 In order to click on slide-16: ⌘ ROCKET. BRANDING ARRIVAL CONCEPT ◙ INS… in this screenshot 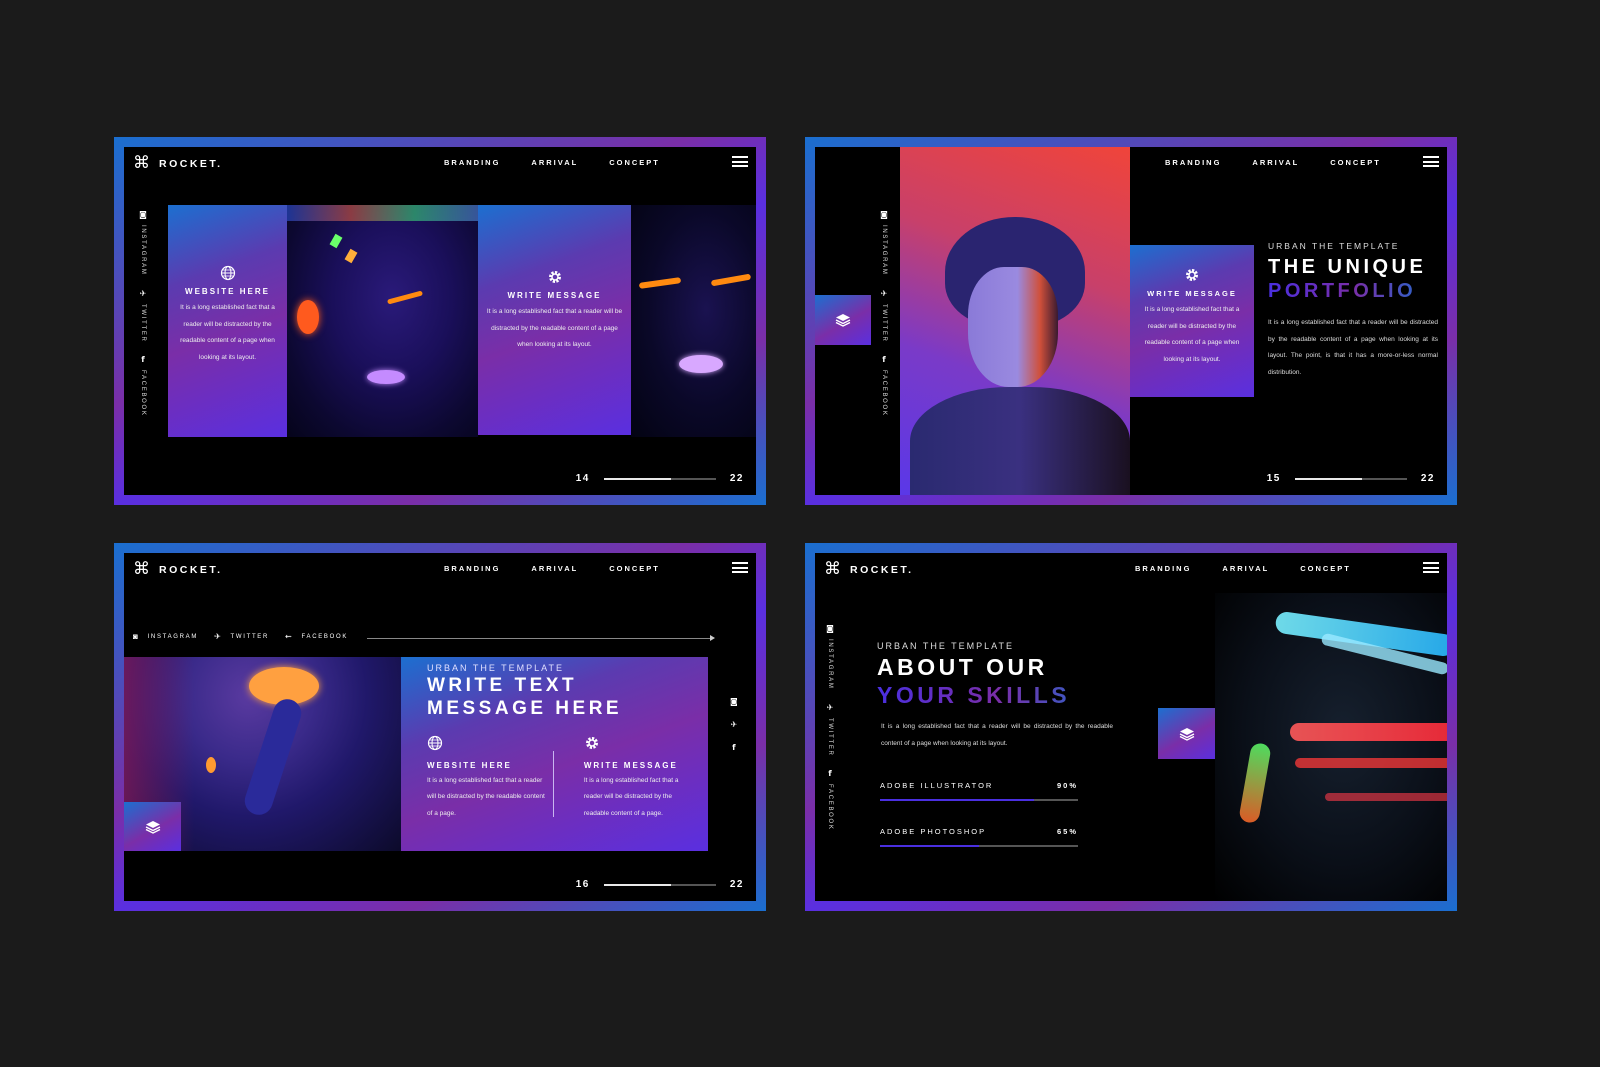, I will do `click(440, 727)`.